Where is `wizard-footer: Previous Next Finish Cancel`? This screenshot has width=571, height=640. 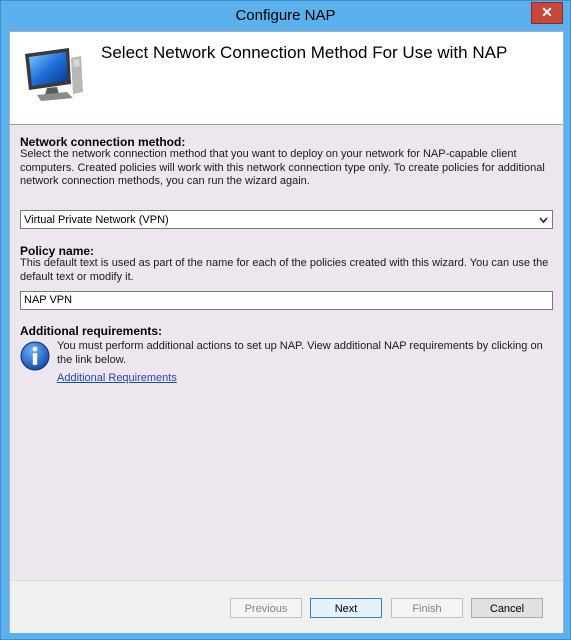
wizard-footer: Previous Next Finish Cancel is located at coordinates (286, 606).